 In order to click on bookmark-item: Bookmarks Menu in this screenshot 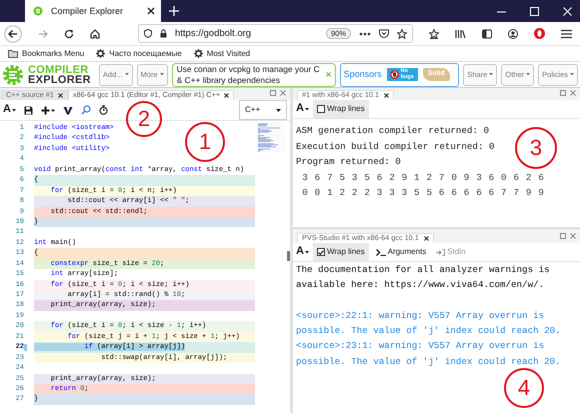, I will do `click(53, 53)`.